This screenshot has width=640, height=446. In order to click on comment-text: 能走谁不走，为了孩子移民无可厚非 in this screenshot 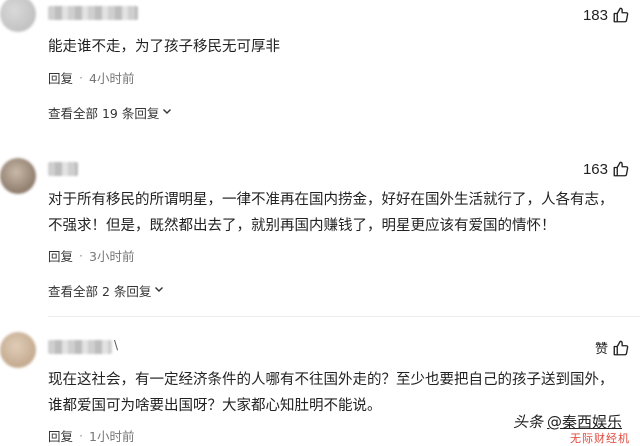, I will do `click(164, 47)`.